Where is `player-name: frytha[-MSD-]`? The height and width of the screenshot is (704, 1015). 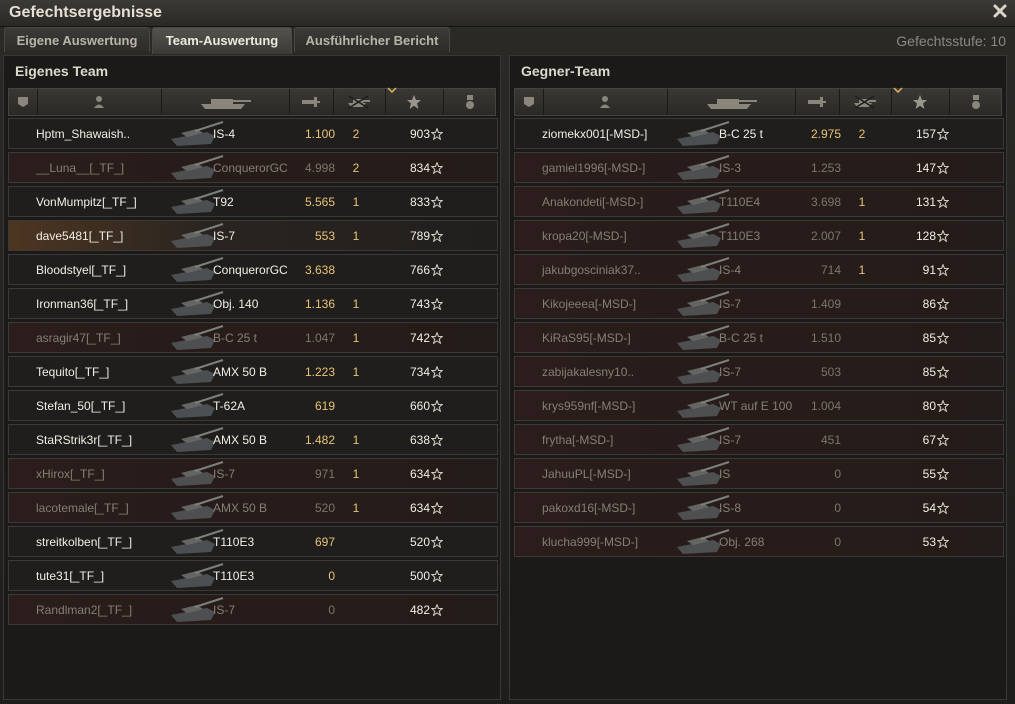 player-name: frytha[-MSD-] is located at coordinates (578, 440).